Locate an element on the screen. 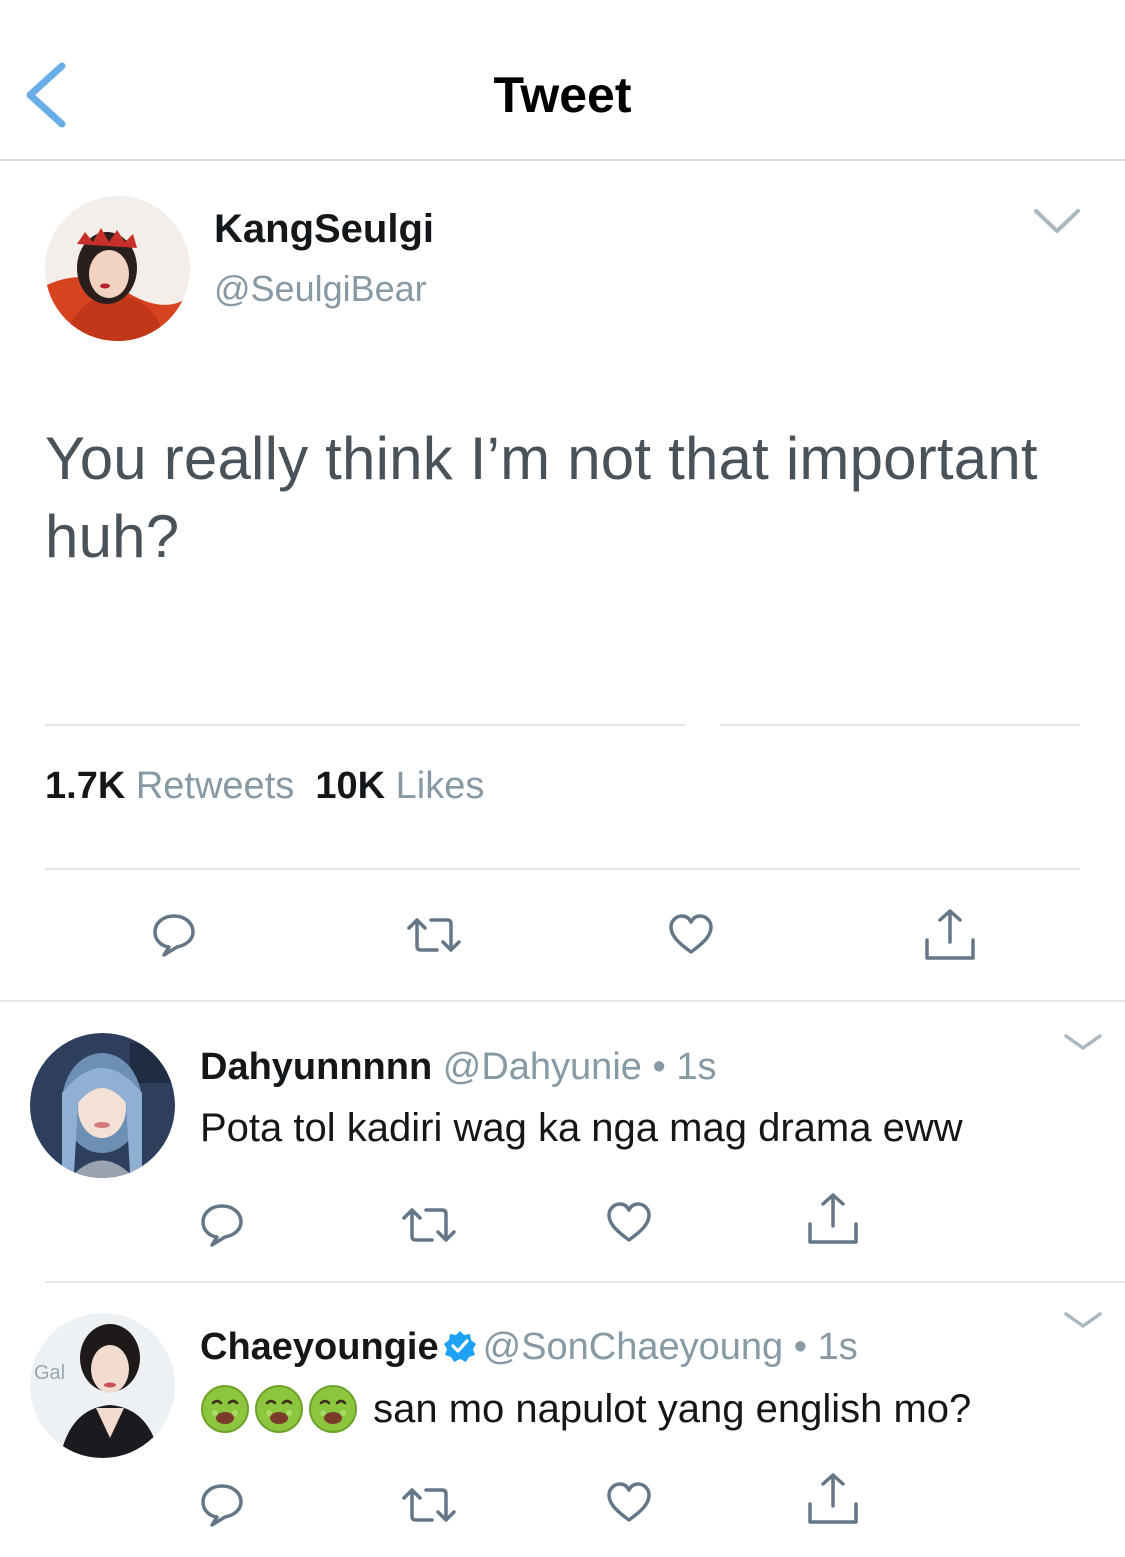 Image resolution: width=1125 pixels, height=1557 pixels. reply-author-name: Dahyunnnnn is located at coordinates (316, 1067).